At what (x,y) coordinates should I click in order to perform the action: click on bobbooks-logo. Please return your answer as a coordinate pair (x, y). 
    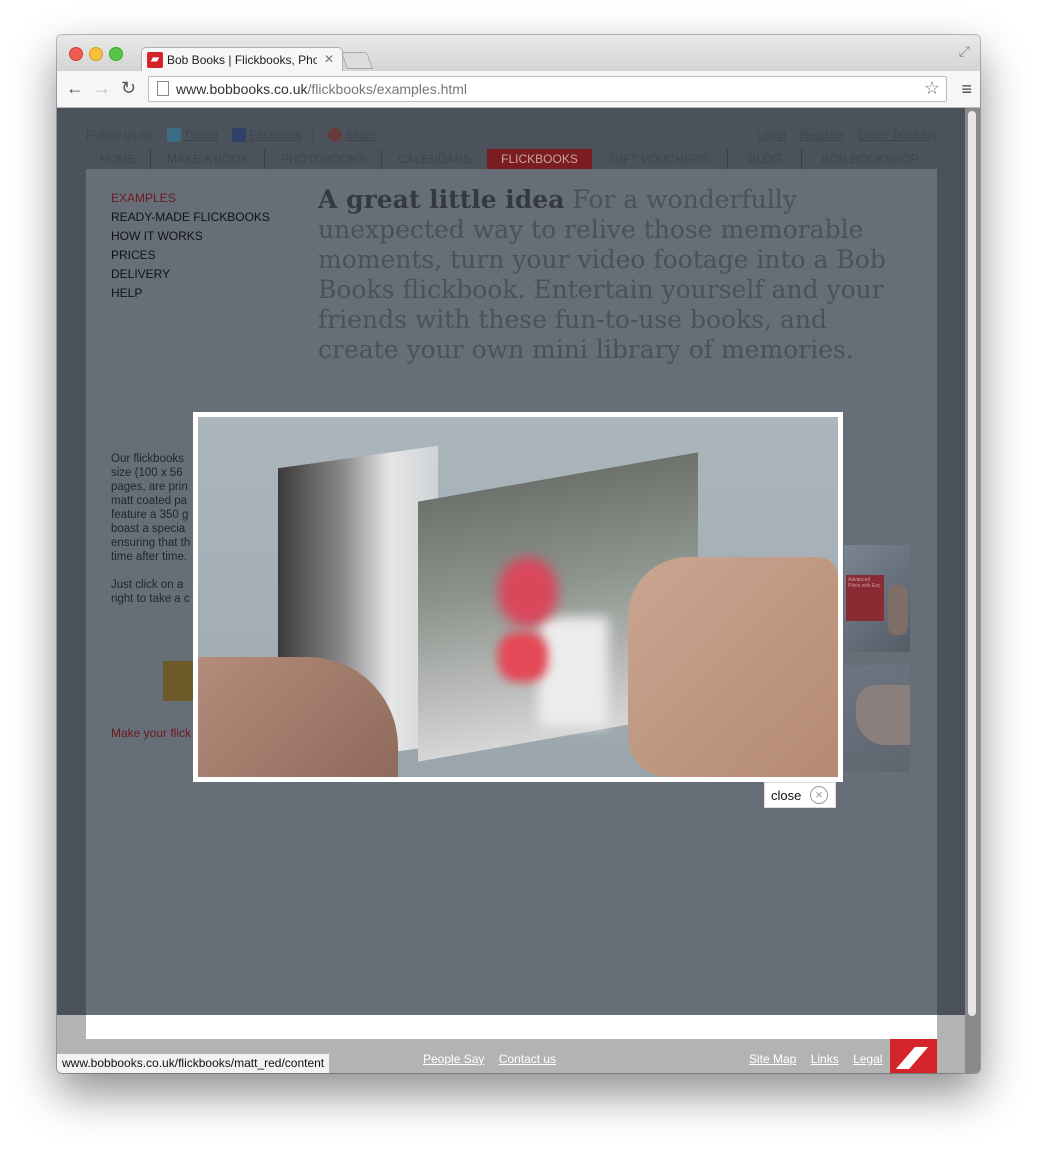
    Looking at the image, I should click on (913, 1056).